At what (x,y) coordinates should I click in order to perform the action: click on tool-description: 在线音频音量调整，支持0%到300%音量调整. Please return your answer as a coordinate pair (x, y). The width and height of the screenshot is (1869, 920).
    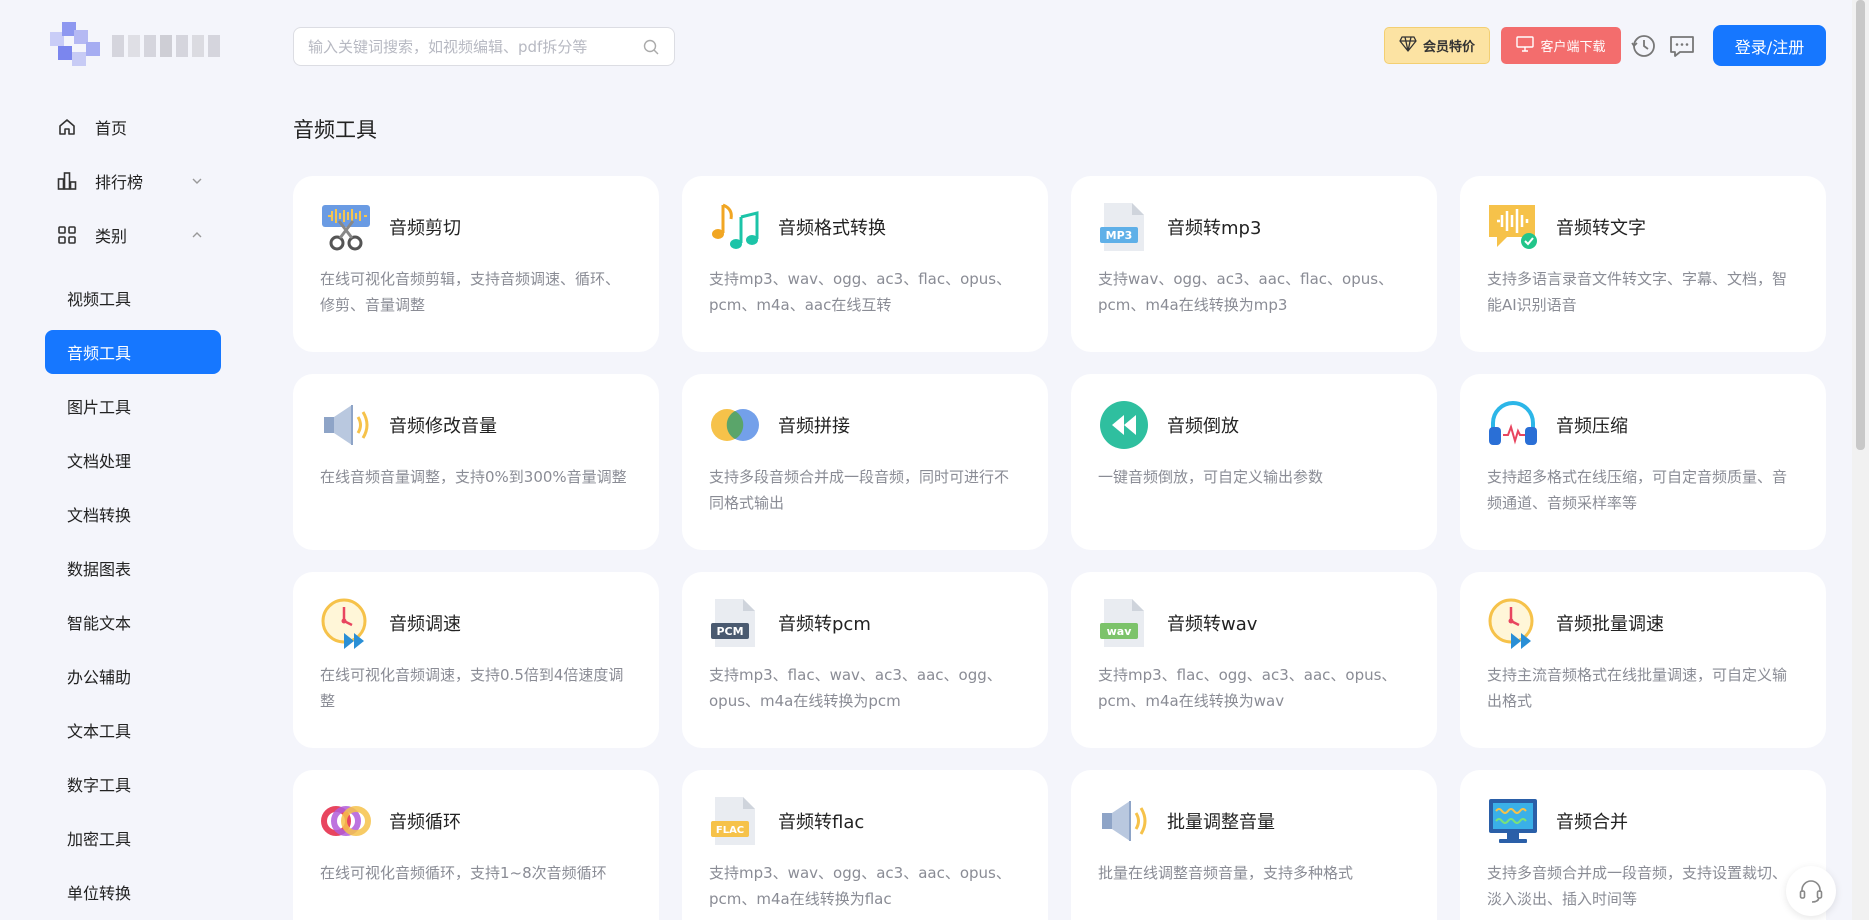
    Looking at the image, I should click on (473, 477).